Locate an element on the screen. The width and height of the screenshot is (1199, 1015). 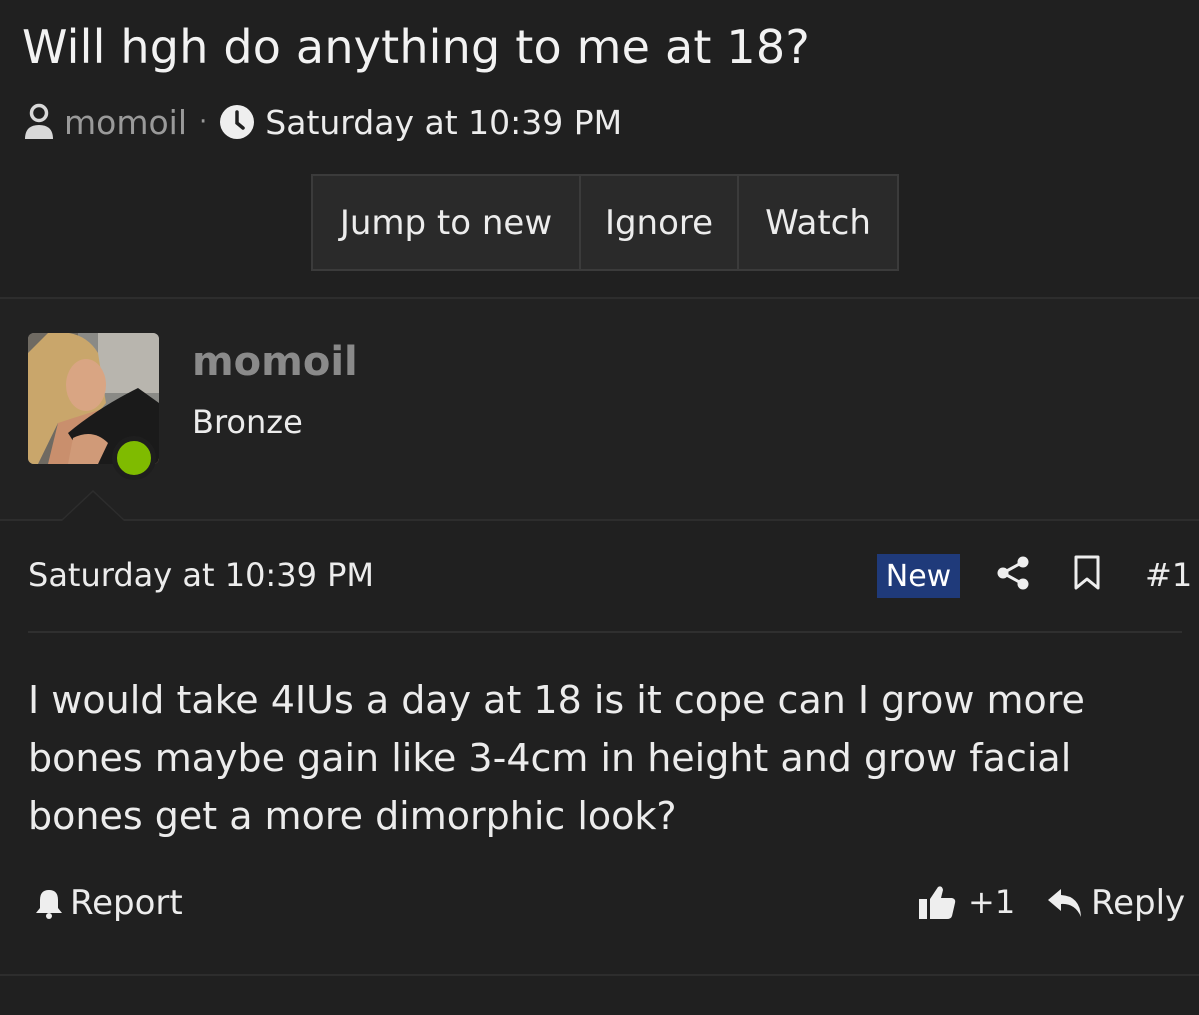
thread-author-link: momoil is located at coordinates (125, 122).